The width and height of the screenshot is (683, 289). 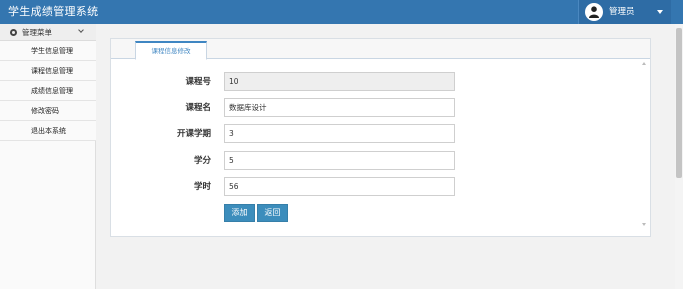 I want to click on caret-down-icon, so click(x=660, y=12).